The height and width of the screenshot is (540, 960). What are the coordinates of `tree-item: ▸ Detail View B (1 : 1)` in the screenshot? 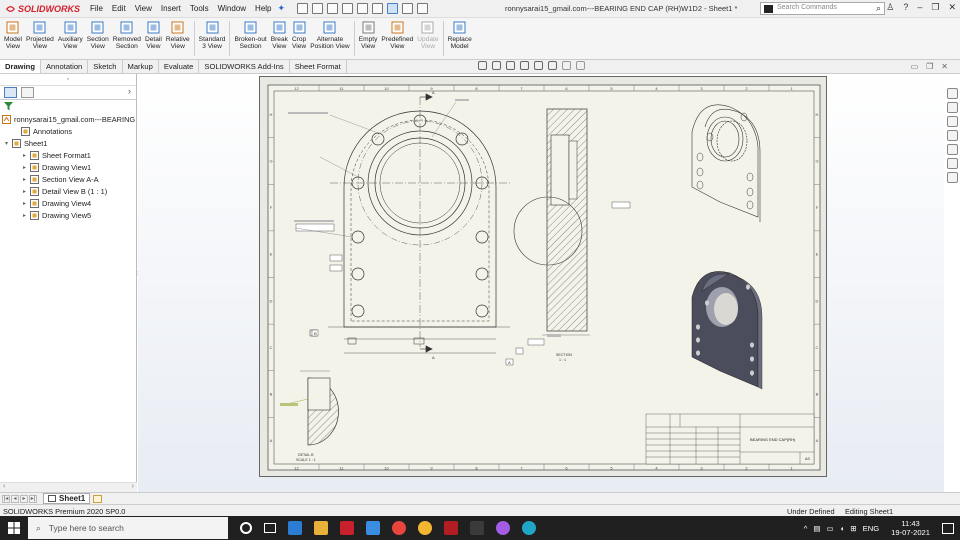 It's located at (69, 191).